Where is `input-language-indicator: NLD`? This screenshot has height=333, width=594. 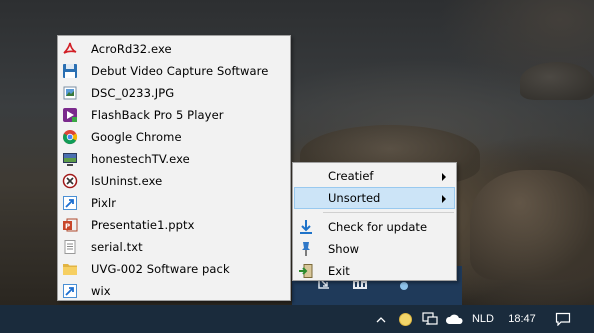
input-language-indicator: NLD is located at coordinates (483, 319).